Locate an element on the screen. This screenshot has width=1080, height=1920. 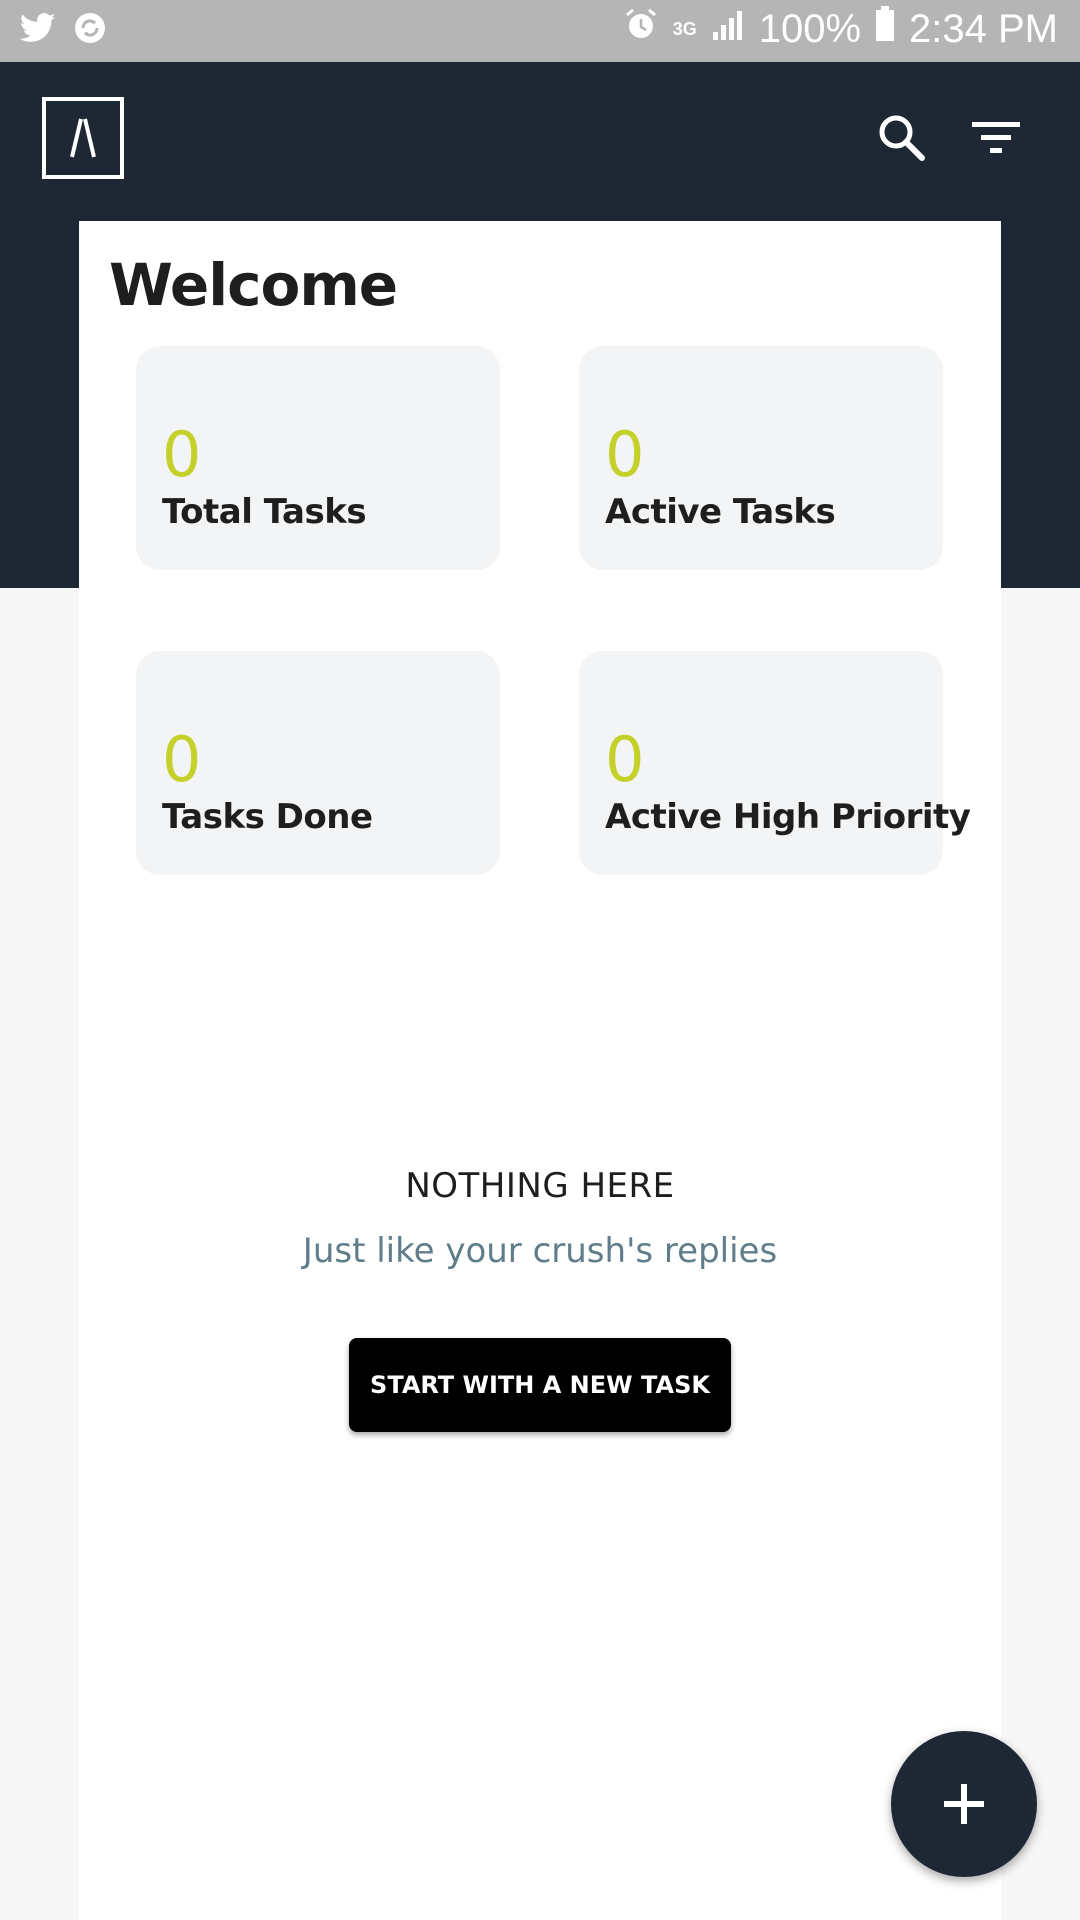
stat-total-tasks: 0 Total Tasks is located at coordinates (318, 458).